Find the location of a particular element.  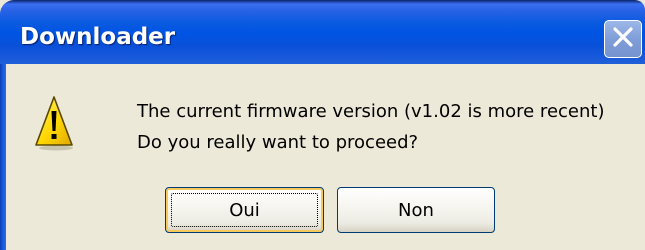

window-title: Downloader is located at coordinates (98, 37).